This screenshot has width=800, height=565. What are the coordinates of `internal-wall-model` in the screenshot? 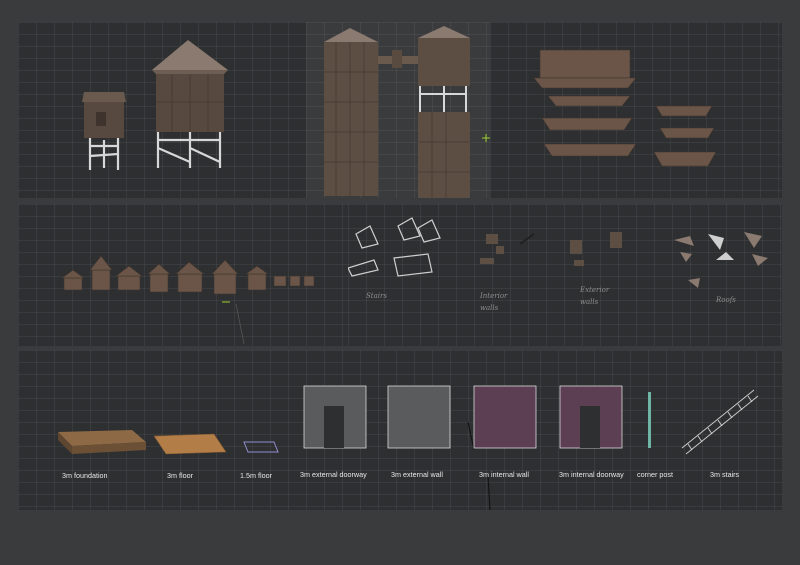 It's located at (505, 417).